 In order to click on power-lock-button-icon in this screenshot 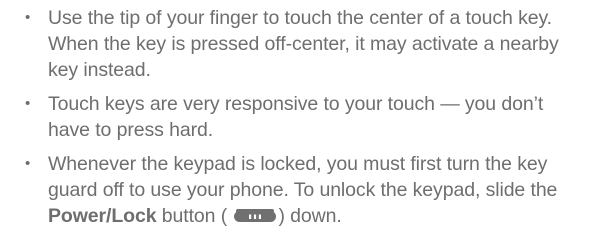, I will do `click(255, 217)`.